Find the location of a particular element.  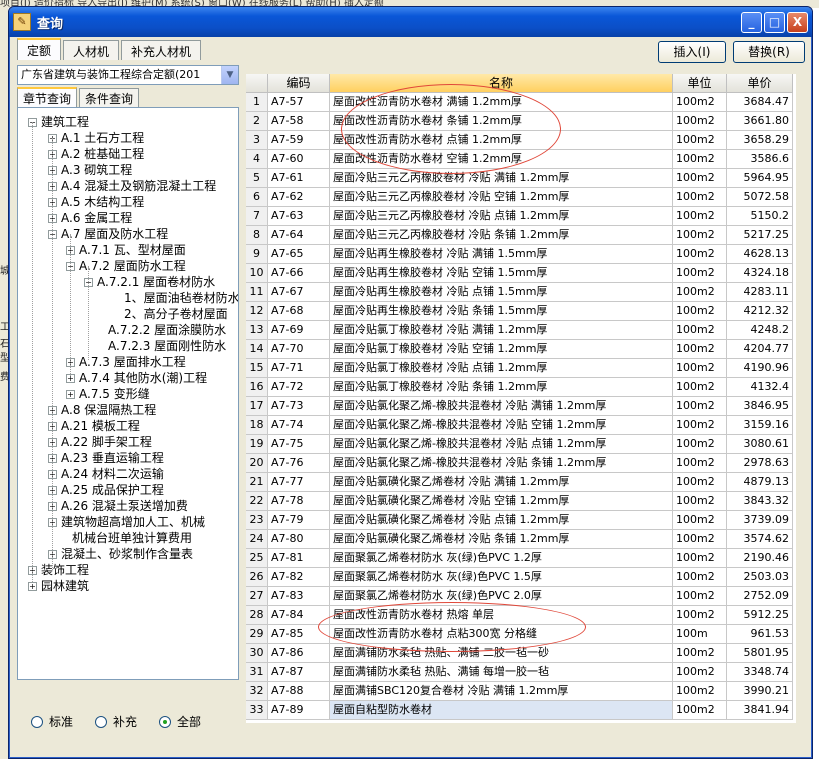

tab-supplementary-lmm: 补充人材机 is located at coordinates (161, 50).